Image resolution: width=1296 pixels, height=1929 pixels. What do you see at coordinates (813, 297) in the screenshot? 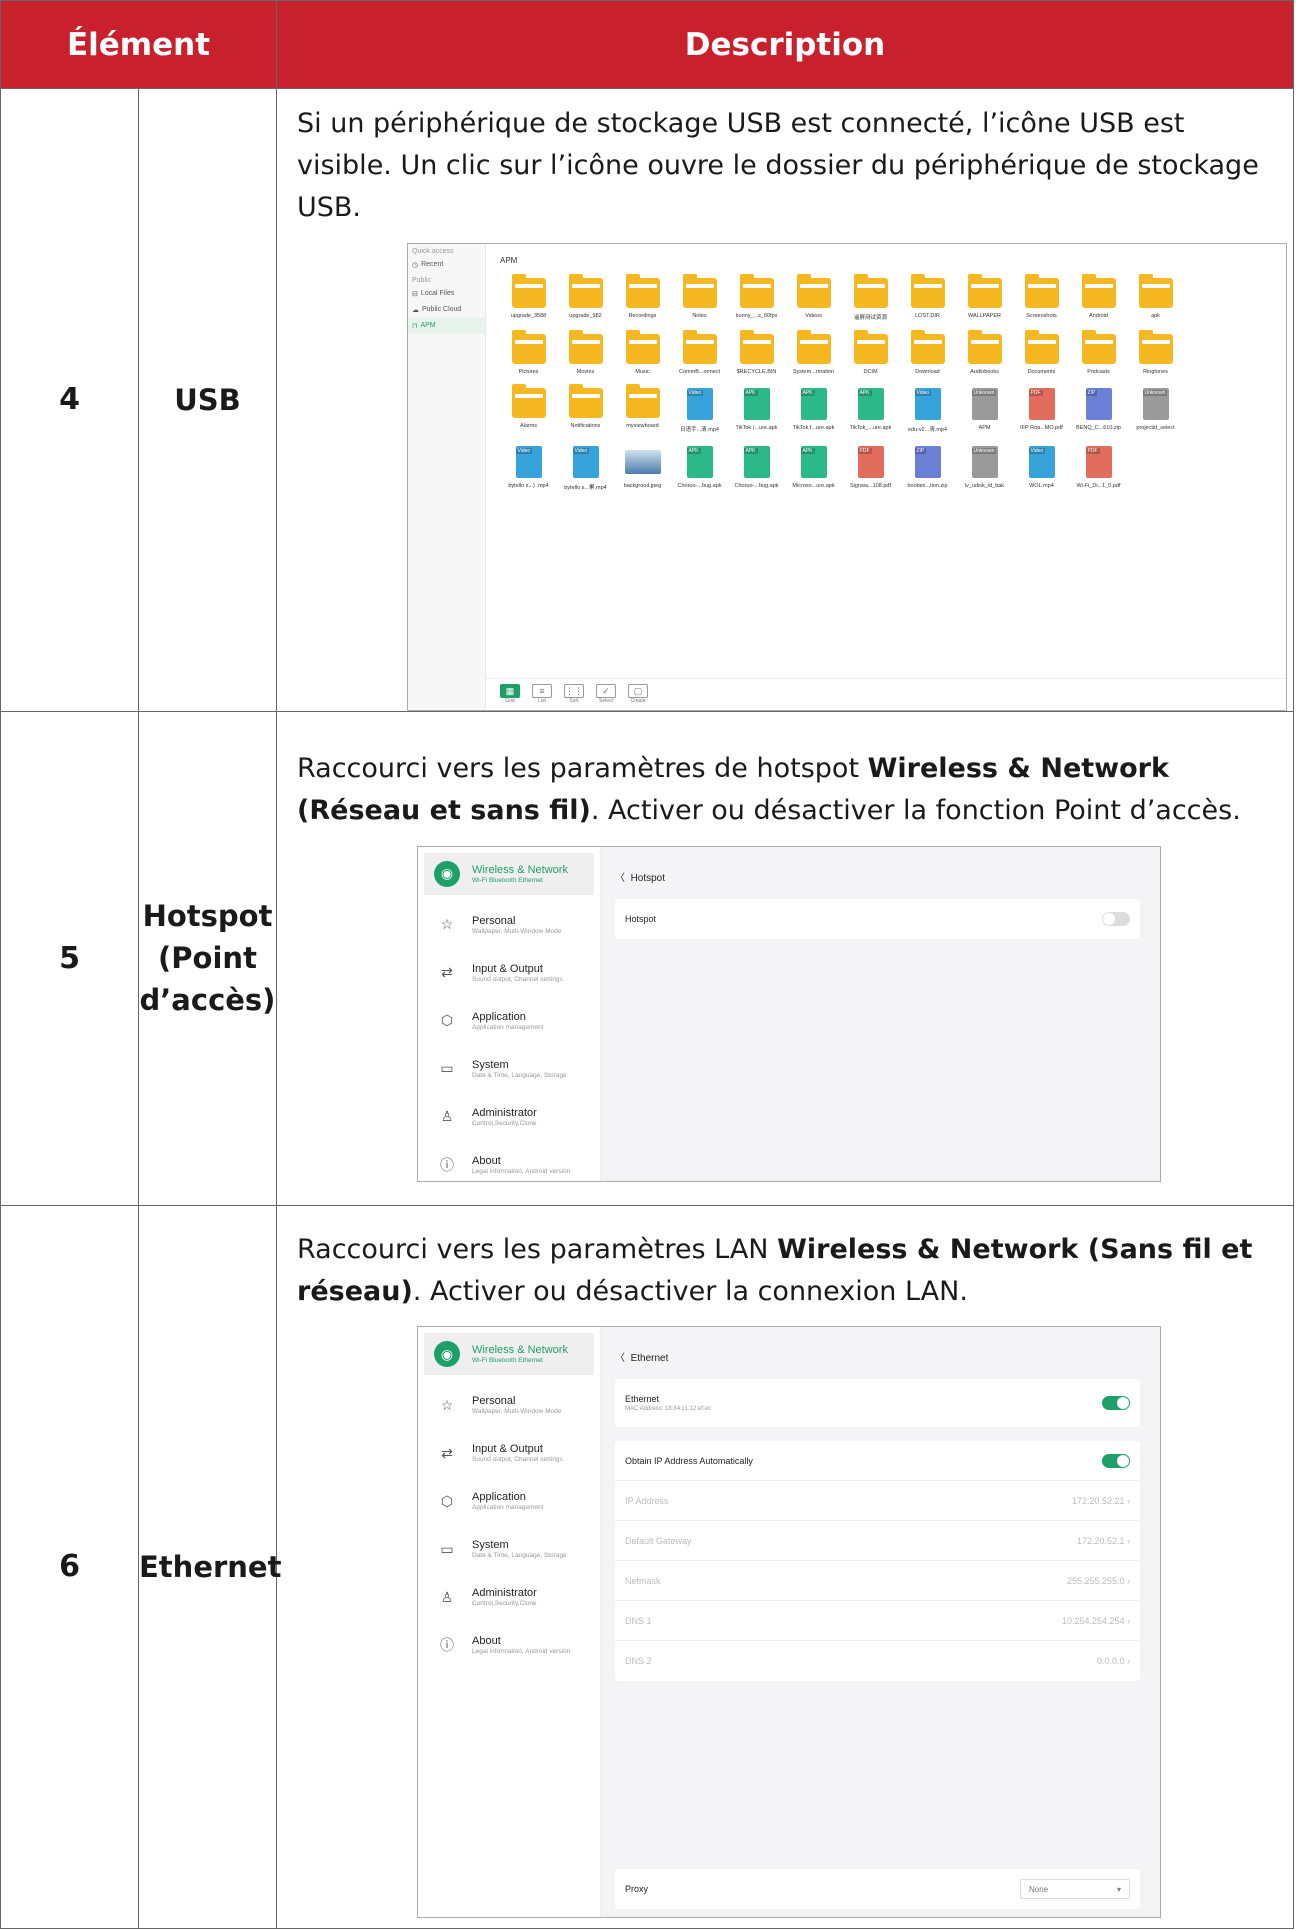
I see `file-item: Videos` at bounding box center [813, 297].